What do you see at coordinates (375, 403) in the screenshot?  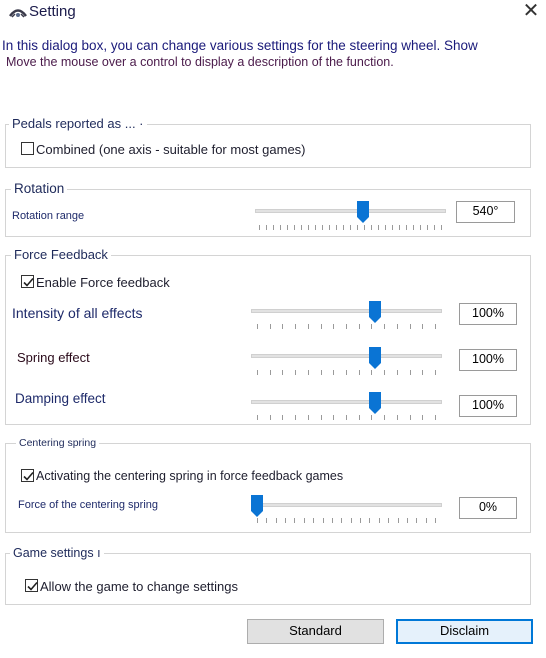 I see `damping-slider-thumb` at bounding box center [375, 403].